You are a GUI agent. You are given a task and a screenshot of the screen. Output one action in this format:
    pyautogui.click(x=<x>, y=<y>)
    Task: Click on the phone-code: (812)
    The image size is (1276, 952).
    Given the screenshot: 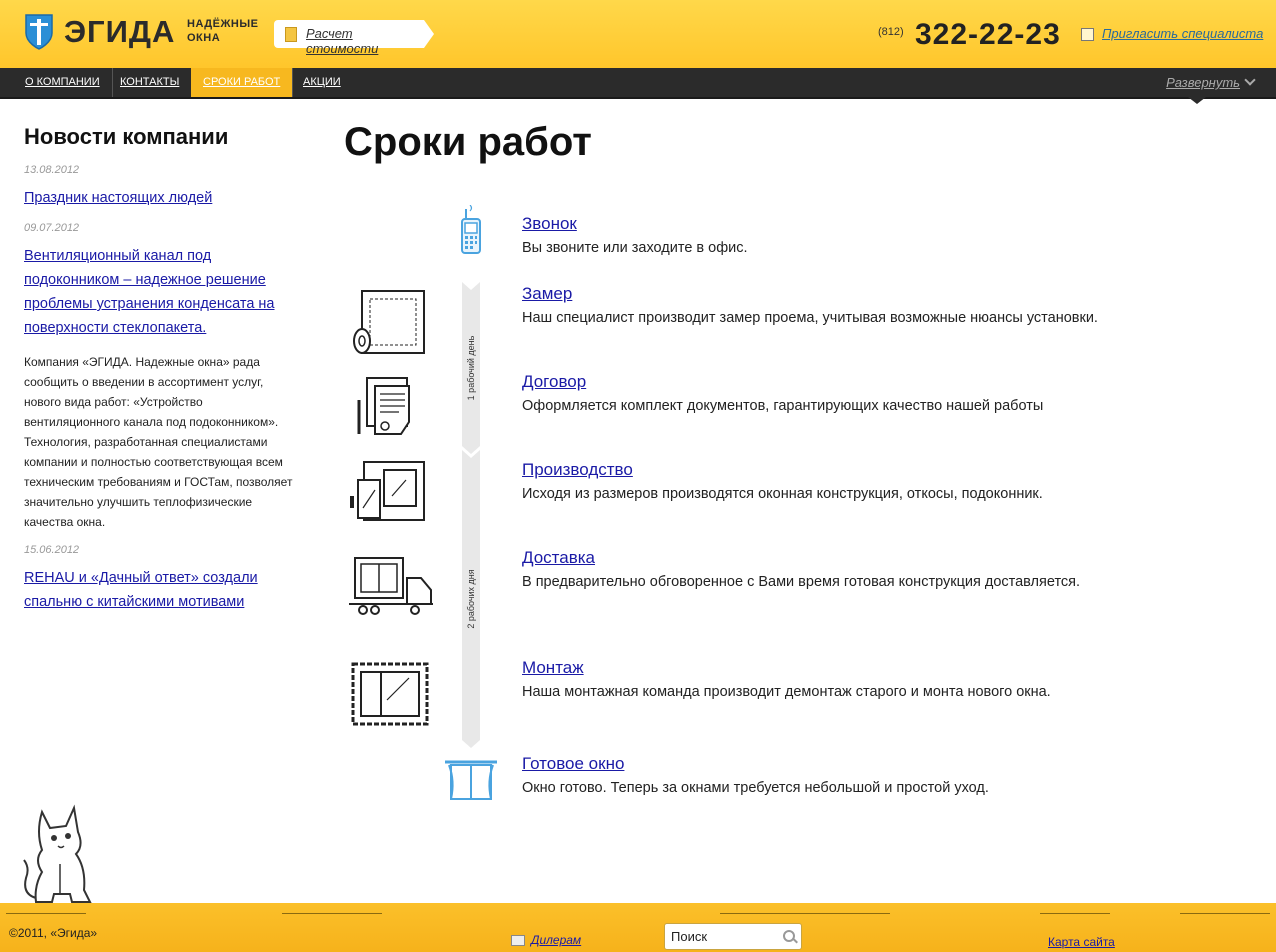 What is the action you would take?
    pyautogui.click(x=891, y=32)
    